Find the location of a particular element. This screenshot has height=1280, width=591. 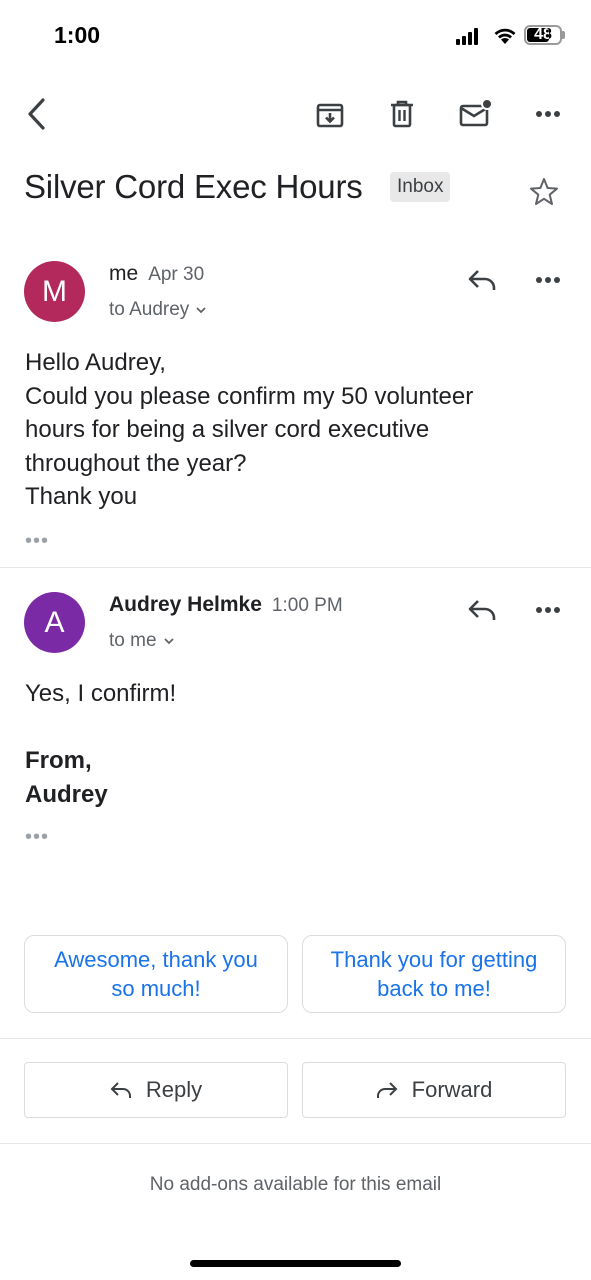

message-header: Audrey Helmke 1:00 PM is located at coordinates (226, 605).